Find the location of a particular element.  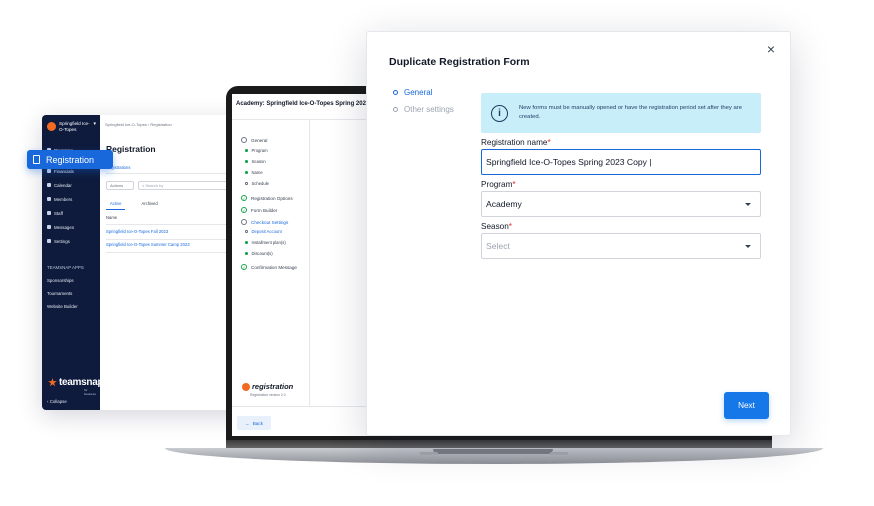

nav-label: Members is located at coordinates (63, 199).